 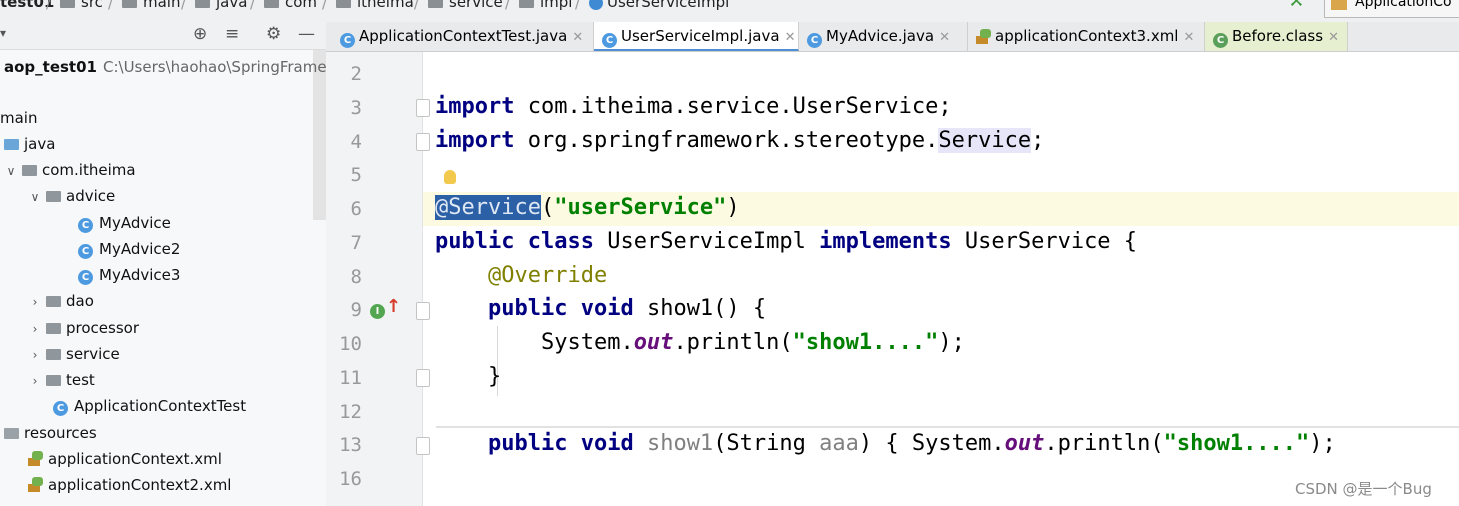 I want to click on project-toolbar: ▾ ⊕ ≡ ⚙ —, so click(x=163, y=36).